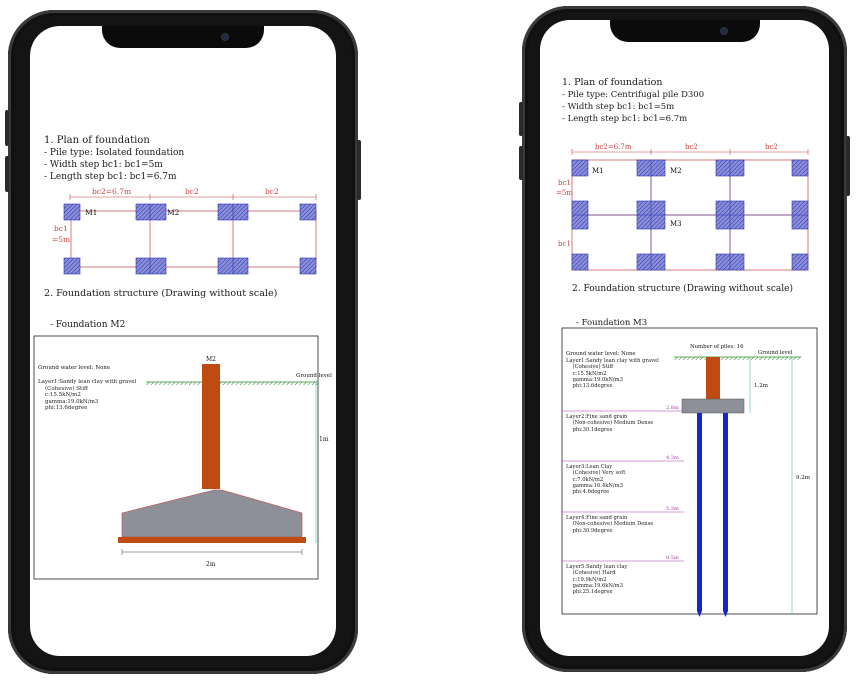  What do you see at coordinates (211, 359) in the screenshot?
I see `column-label: M2` at bounding box center [211, 359].